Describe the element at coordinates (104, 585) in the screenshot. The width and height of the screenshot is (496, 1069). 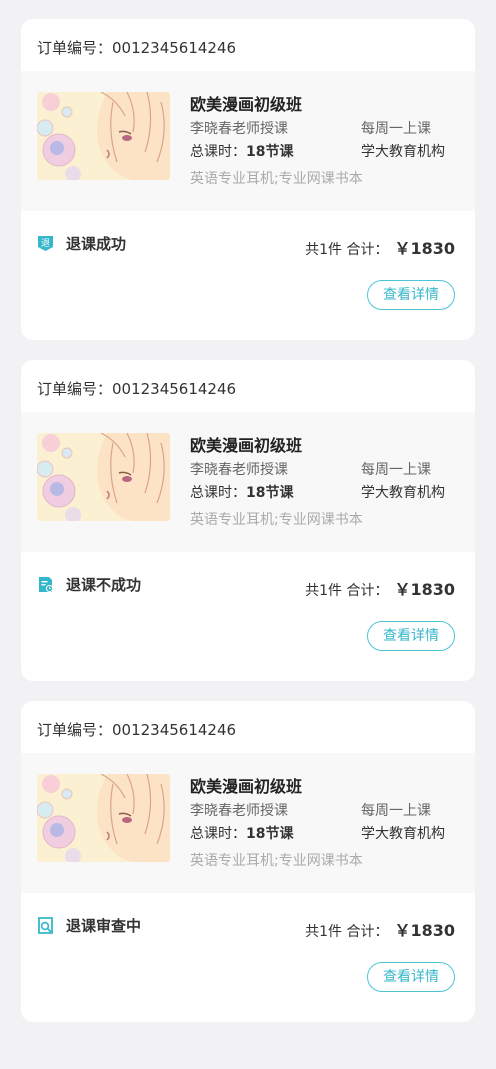
I see `status-text: 退课不成功` at that location.